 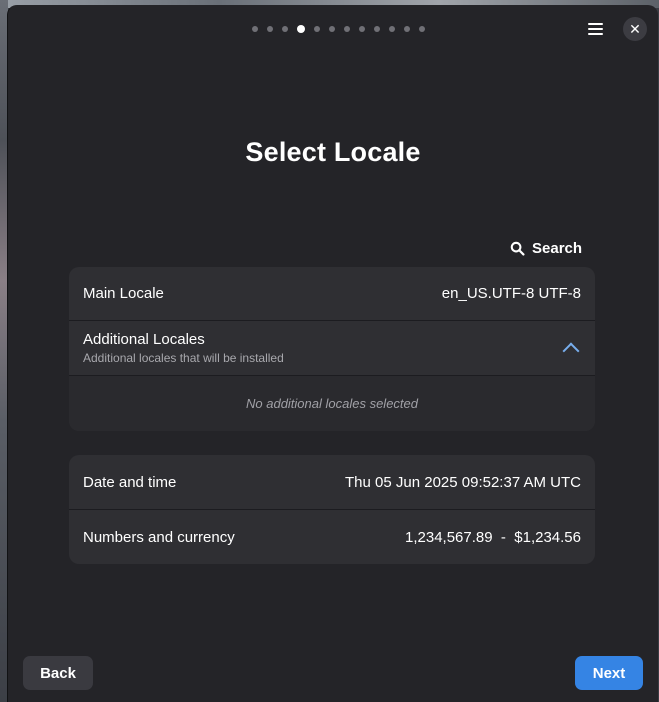 I want to click on search-label: Search, so click(x=557, y=248).